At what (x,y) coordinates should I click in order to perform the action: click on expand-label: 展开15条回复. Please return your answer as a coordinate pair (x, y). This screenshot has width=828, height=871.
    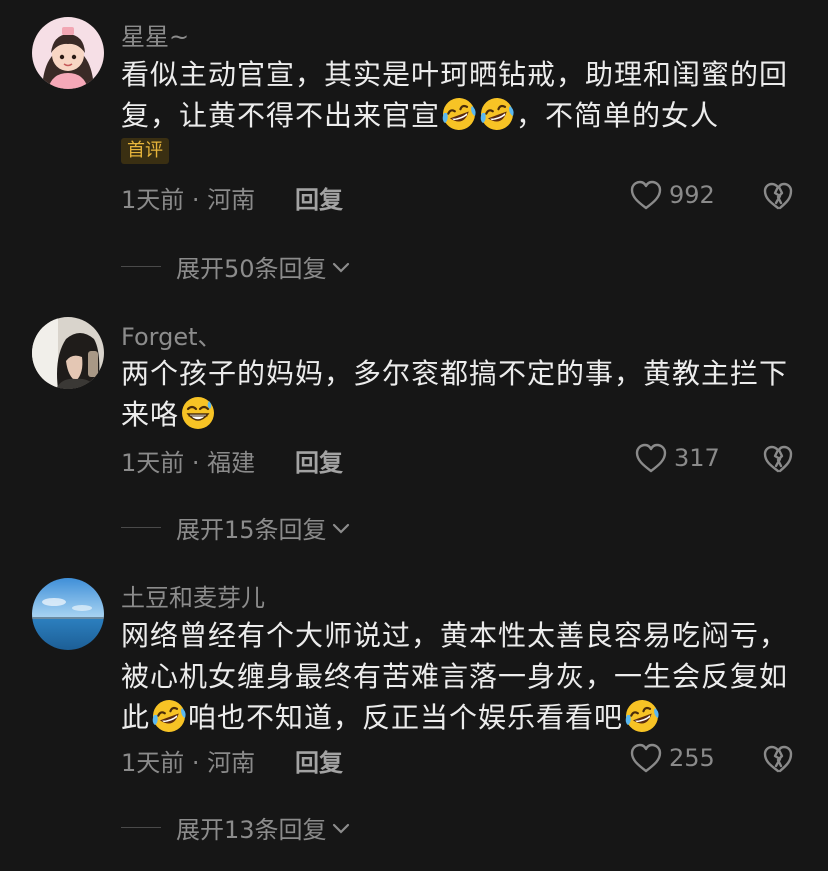
    Looking at the image, I should click on (251, 530).